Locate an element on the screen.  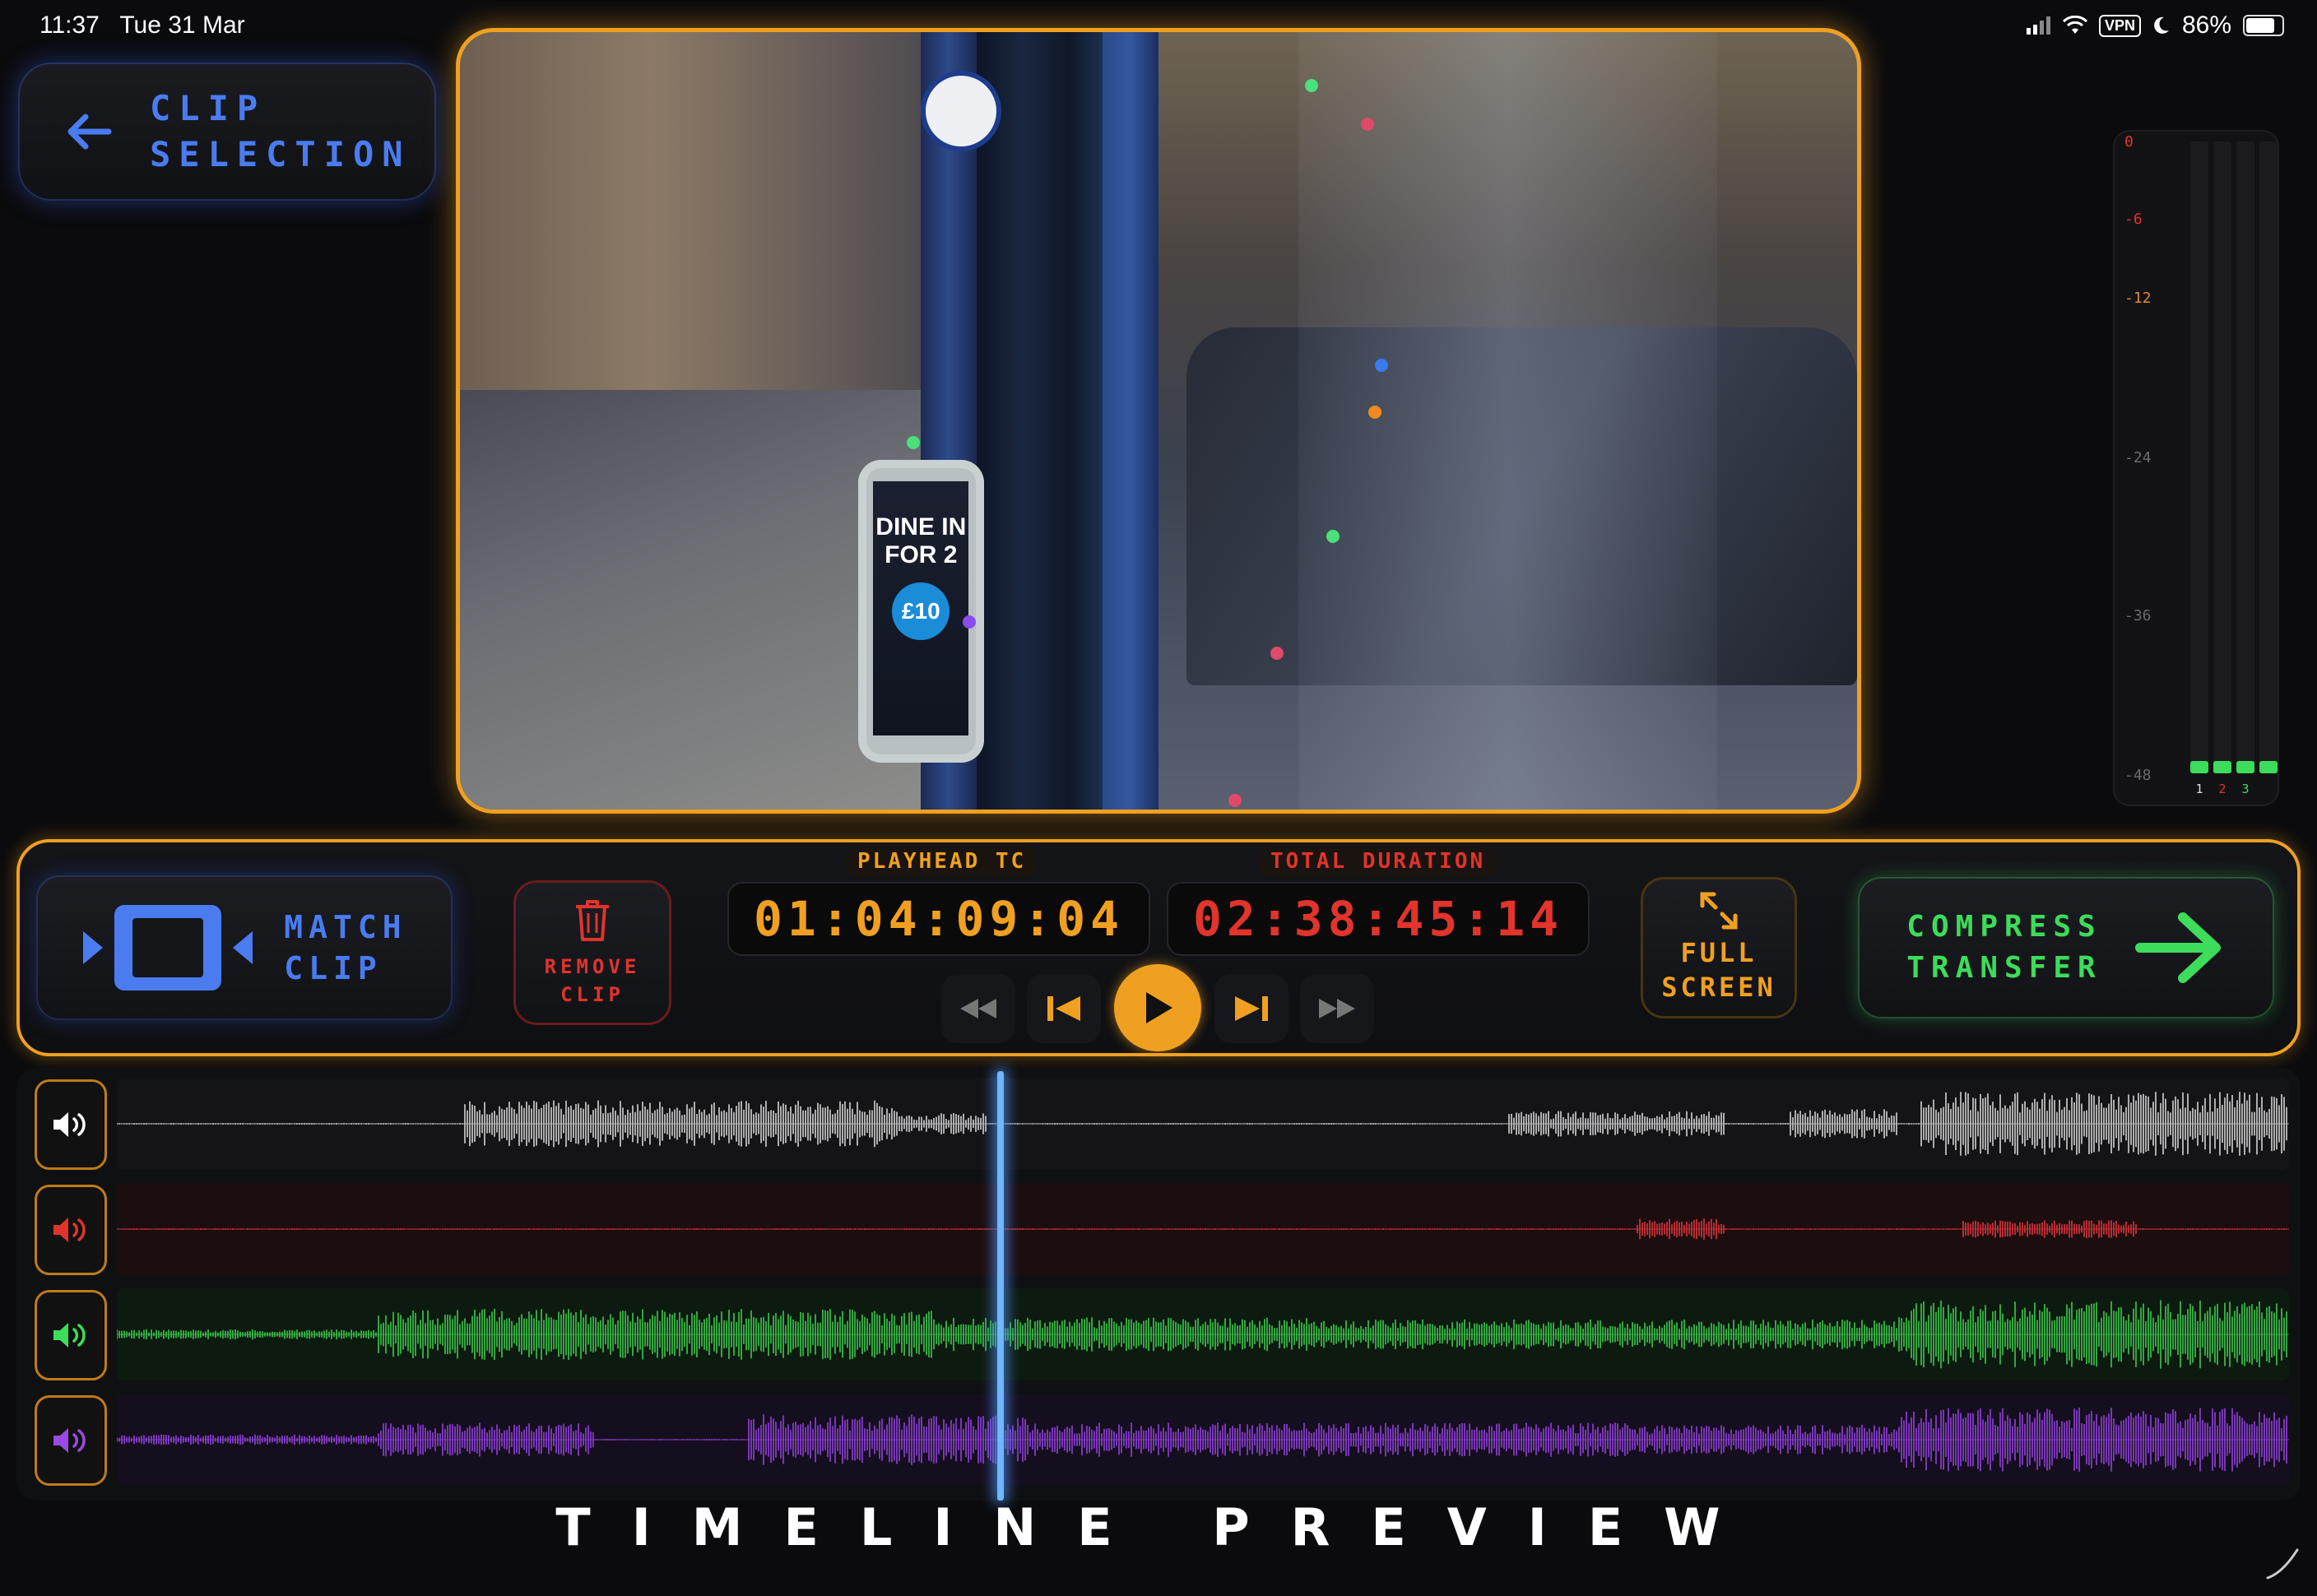
total-duration-timecode: 02:38:45:14 is located at coordinates (1378, 919).